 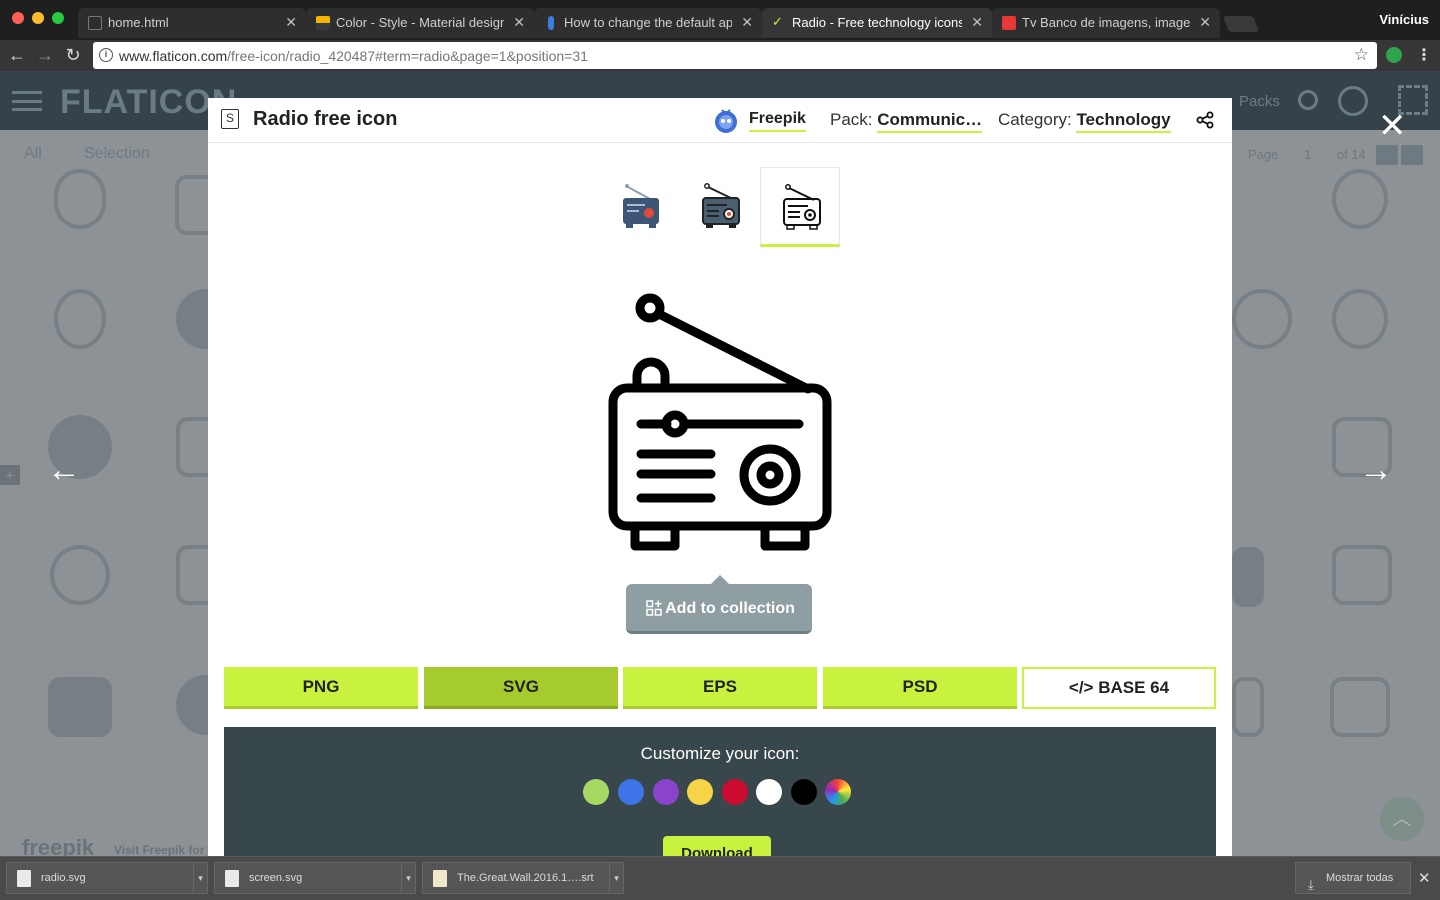 I want to click on file-icon, so click(x=95, y=23).